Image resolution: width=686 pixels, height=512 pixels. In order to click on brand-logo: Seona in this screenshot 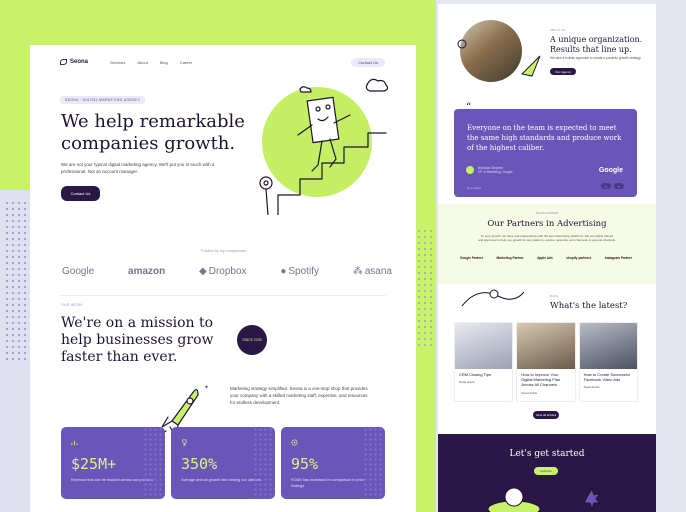, I will do `click(74, 62)`.